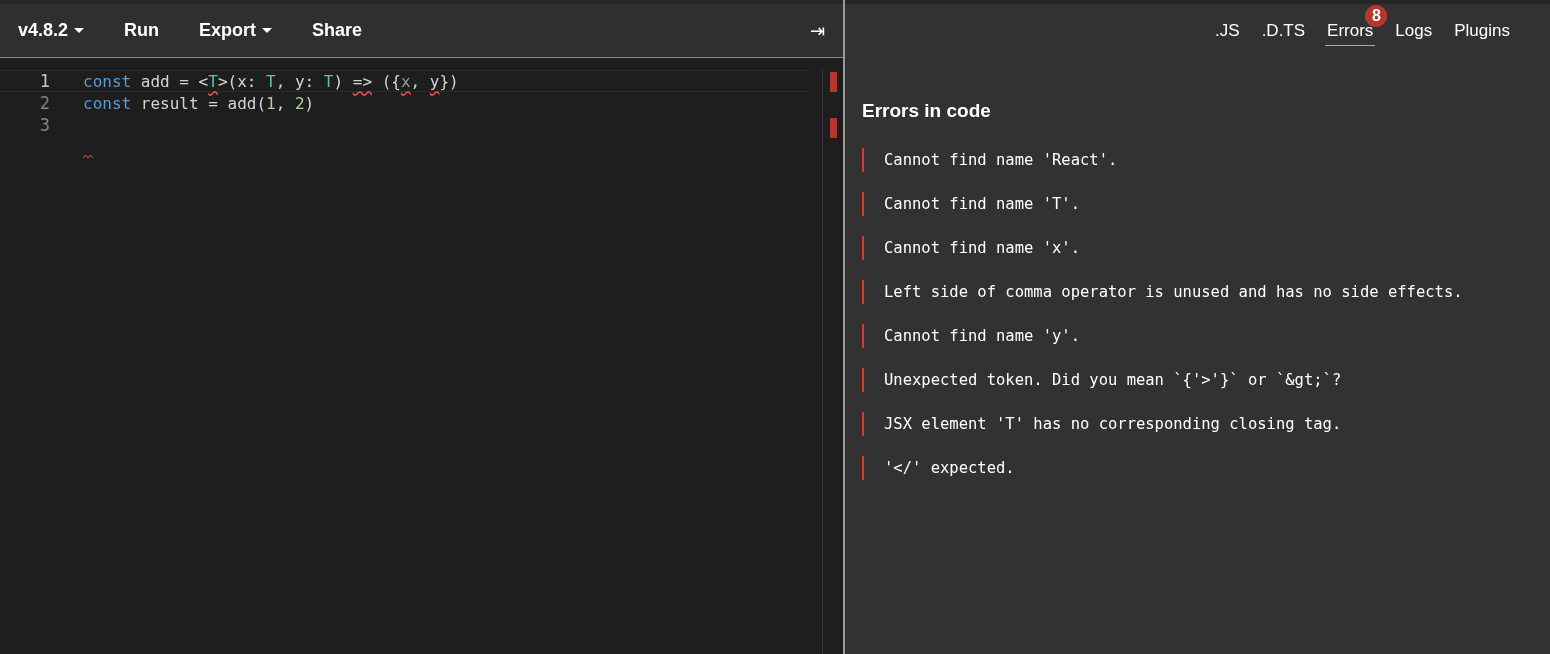 The width and height of the screenshot is (1550, 654). I want to click on error-message: JSX element 'T' has no corresponding closing tag., so click(1197, 424).